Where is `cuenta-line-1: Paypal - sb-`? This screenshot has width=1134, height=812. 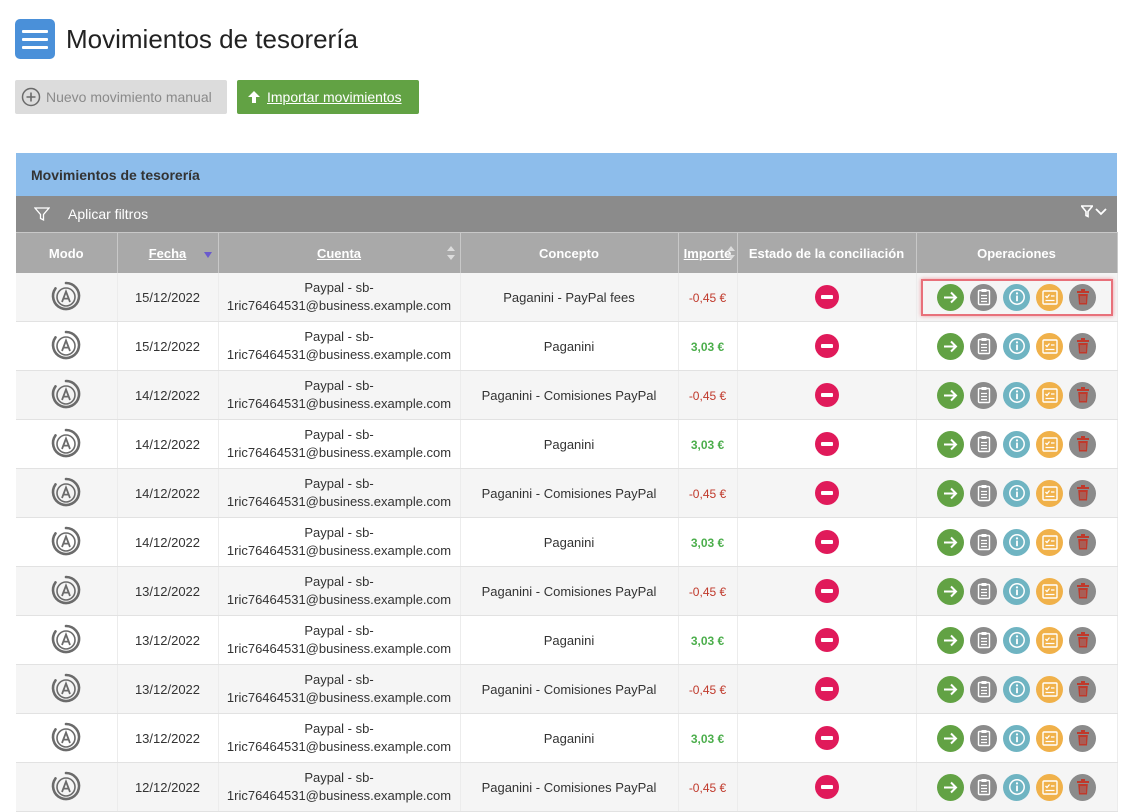
cuenta-line-1: Paypal - sb- is located at coordinates (339, 336).